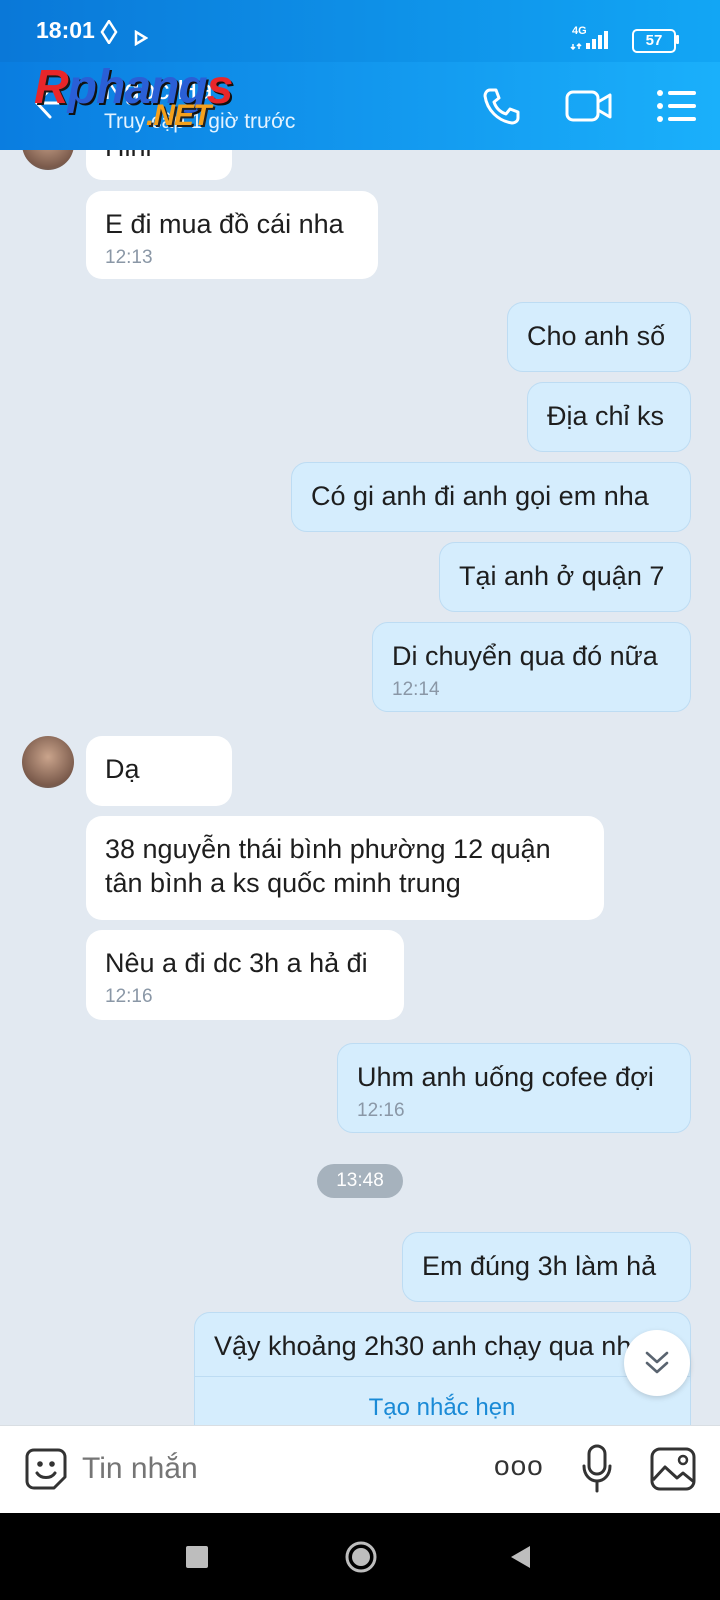 The width and height of the screenshot is (720, 1600). I want to click on message-incoming: E đi mua đồ cái nha 12:13, so click(232, 235).